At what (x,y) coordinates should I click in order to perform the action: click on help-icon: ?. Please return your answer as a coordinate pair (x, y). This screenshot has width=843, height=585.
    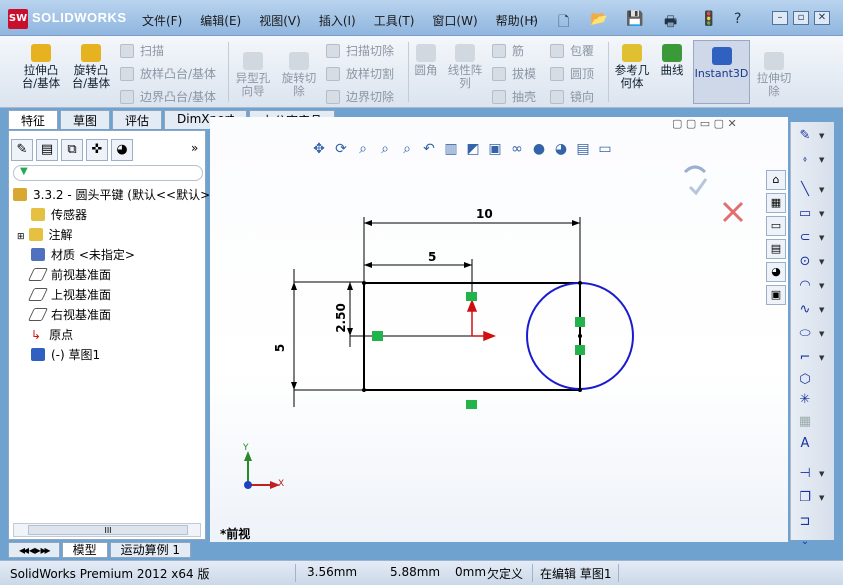
    Looking at the image, I should click on (737, 19).